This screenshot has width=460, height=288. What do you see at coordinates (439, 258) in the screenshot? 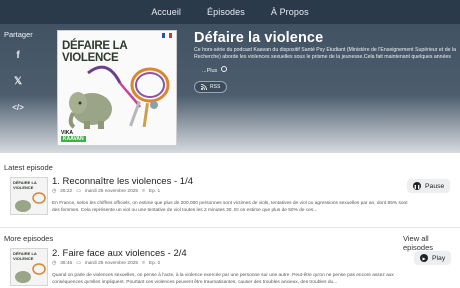
I see `play-label: Play` at bounding box center [439, 258].